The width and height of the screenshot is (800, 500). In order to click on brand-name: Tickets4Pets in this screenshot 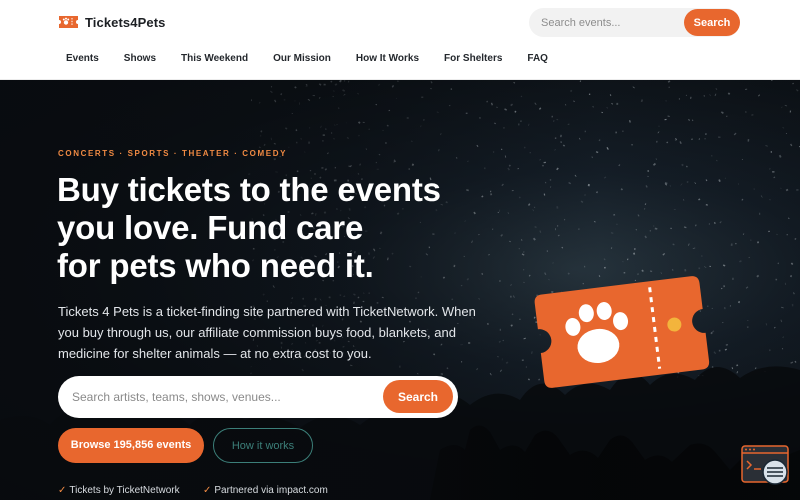, I will do `click(125, 22)`.